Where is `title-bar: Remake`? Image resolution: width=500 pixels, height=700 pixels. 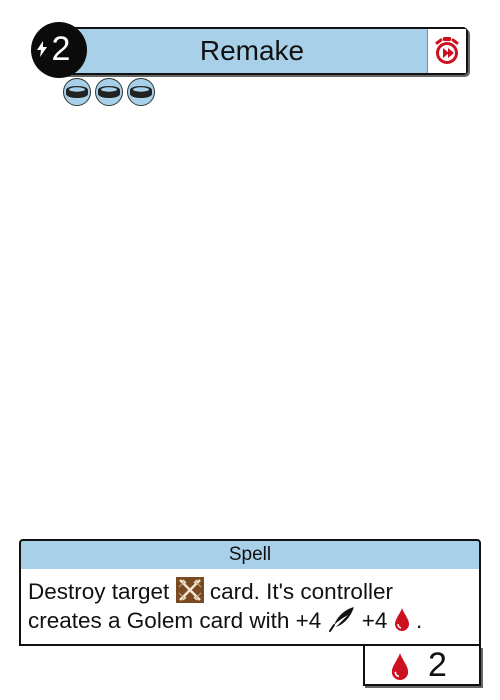 title-bar: Remake is located at coordinates (264, 51).